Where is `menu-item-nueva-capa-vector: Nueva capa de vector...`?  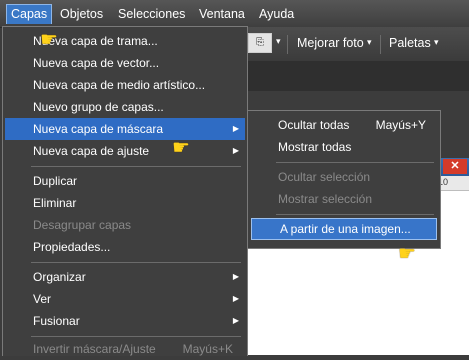 menu-item-nueva-capa-vector: Nueva capa de vector... is located at coordinates (125, 63).